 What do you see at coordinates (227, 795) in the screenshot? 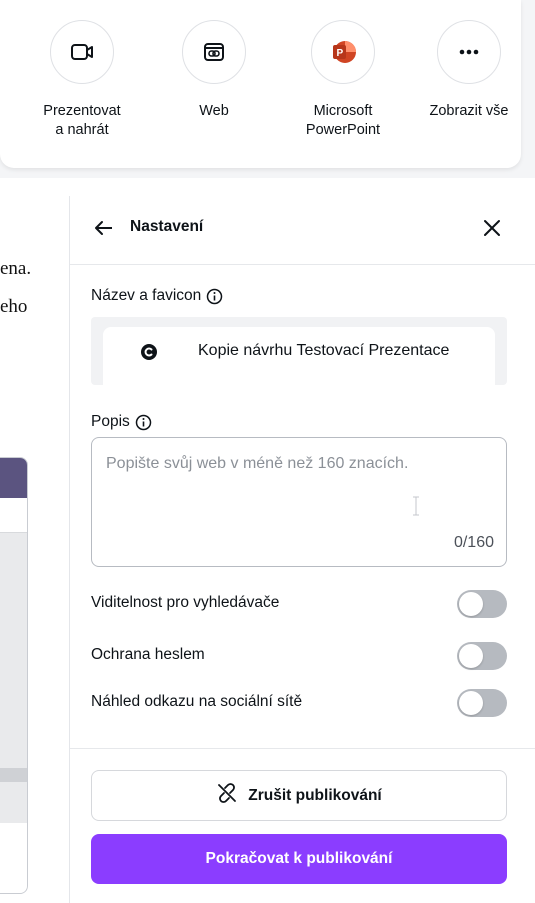
I see `unlink-icon` at bounding box center [227, 795].